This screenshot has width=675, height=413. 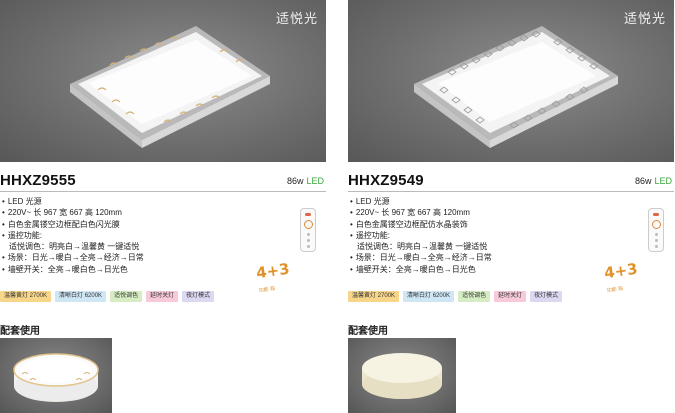 I want to click on spec-item: 白色金属镂空边框配仿水晶装饰, so click(x=421, y=224).